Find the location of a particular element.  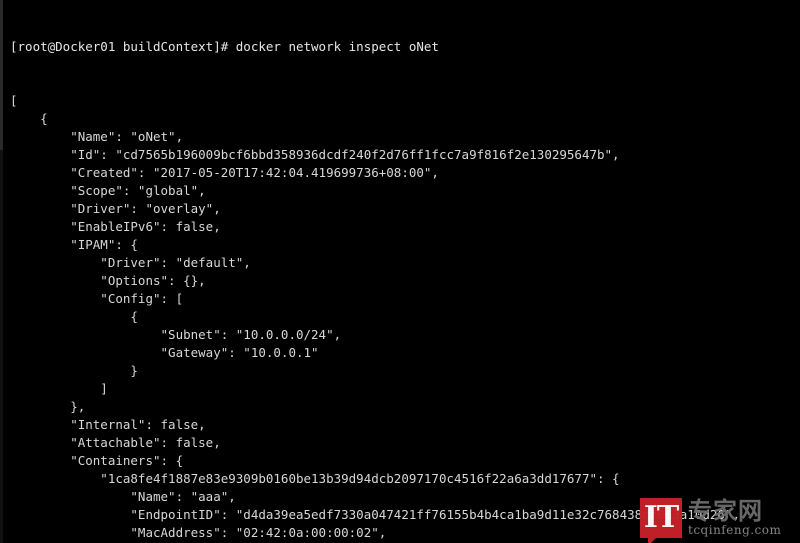

terminal-line: } is located at coordinates (74, 370).